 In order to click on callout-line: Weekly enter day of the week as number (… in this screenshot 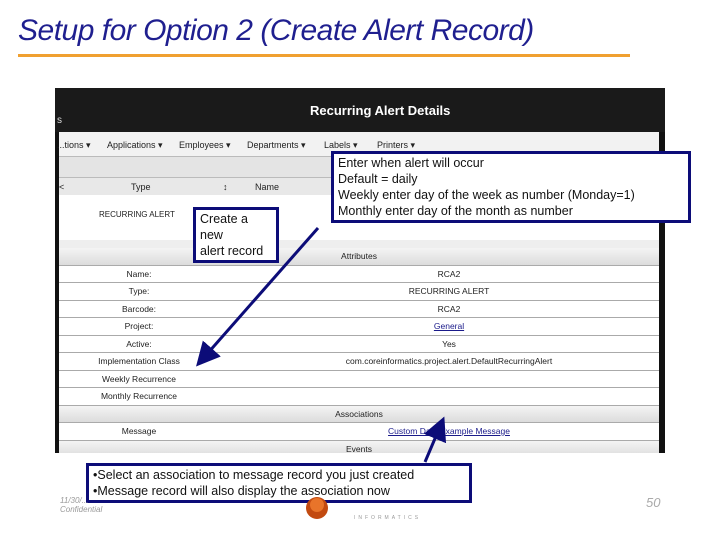, I will do `click(486, 195)`.